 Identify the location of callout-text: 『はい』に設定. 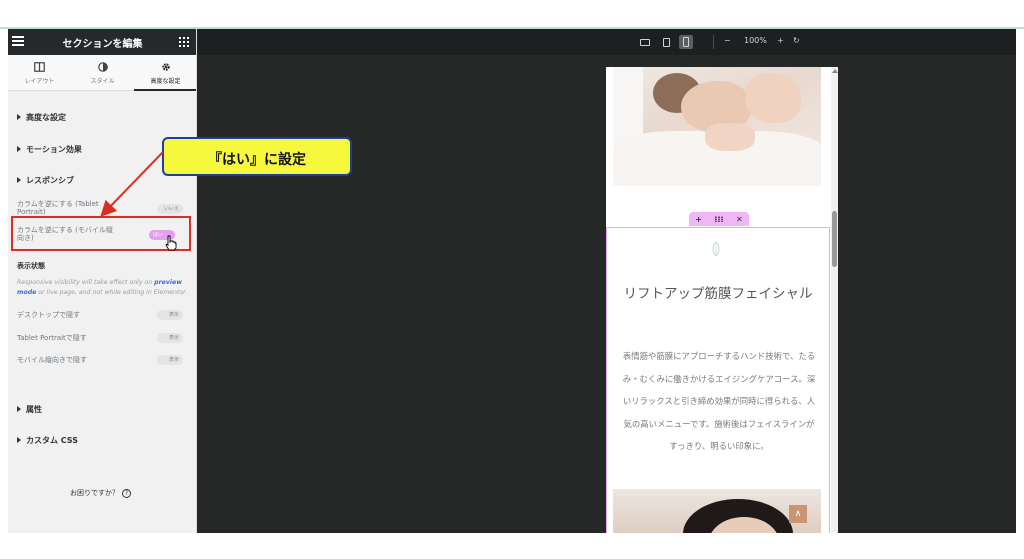
(257, 160).